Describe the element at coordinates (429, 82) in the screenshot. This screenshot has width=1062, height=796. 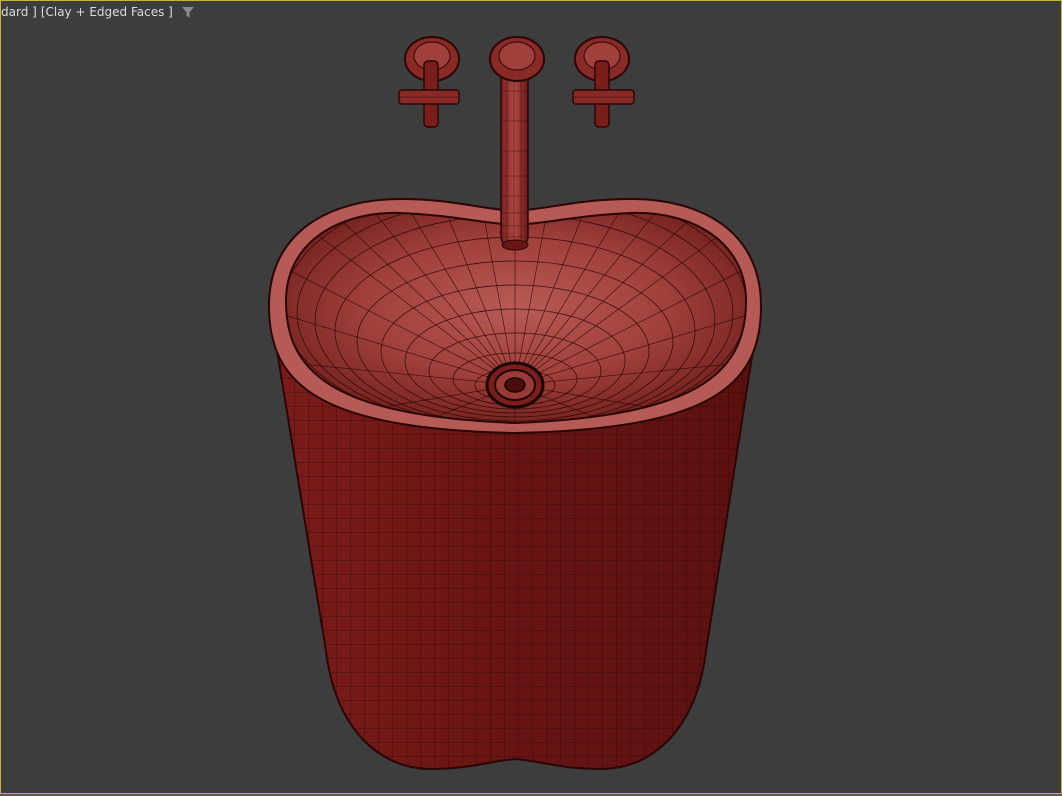
I see `left-tap-handle` at that location.